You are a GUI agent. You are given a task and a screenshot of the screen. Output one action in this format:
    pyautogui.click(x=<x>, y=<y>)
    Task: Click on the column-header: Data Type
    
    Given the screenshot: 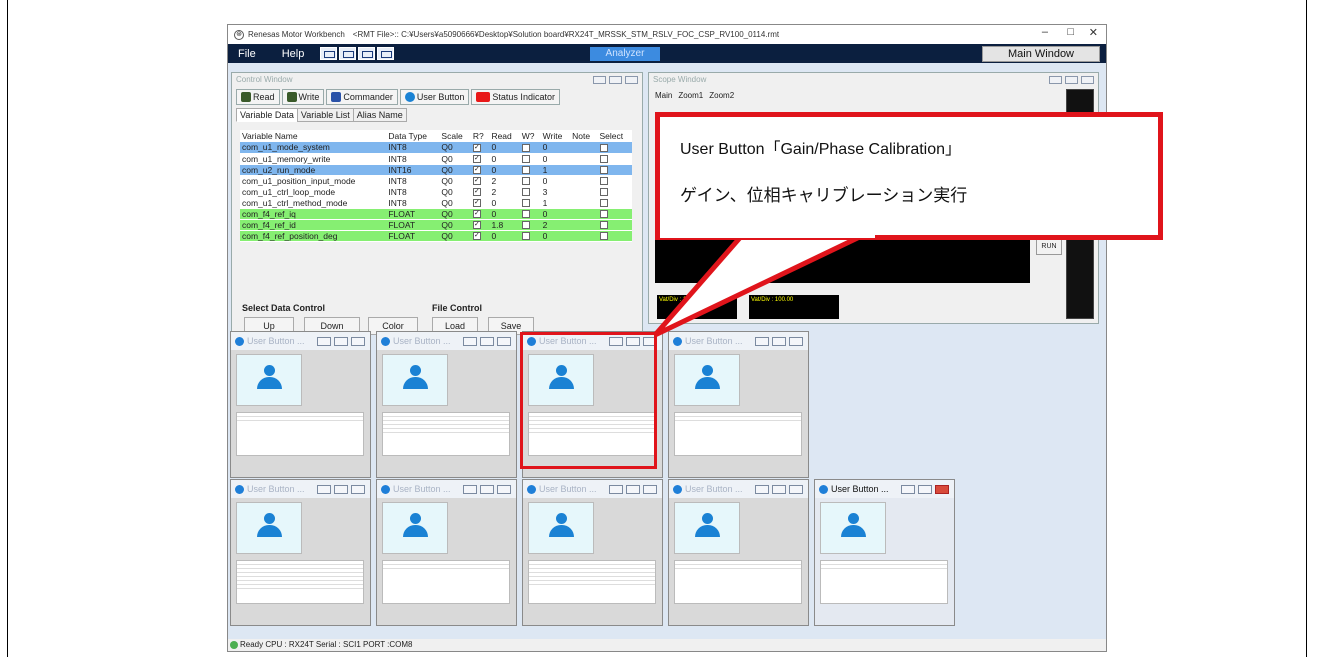 What is the action you would take?
    pyautogui.click(x=413, y=136)
    